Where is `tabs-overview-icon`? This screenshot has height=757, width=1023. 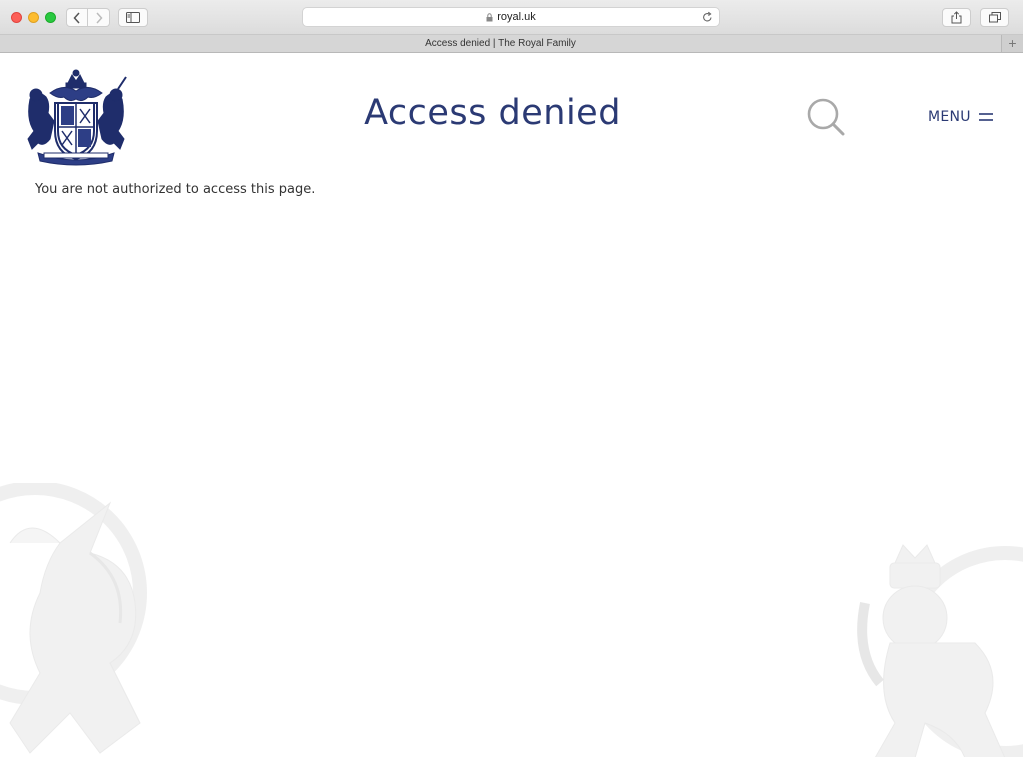
tabs-overview-icon is located at coordinates (994, 17).